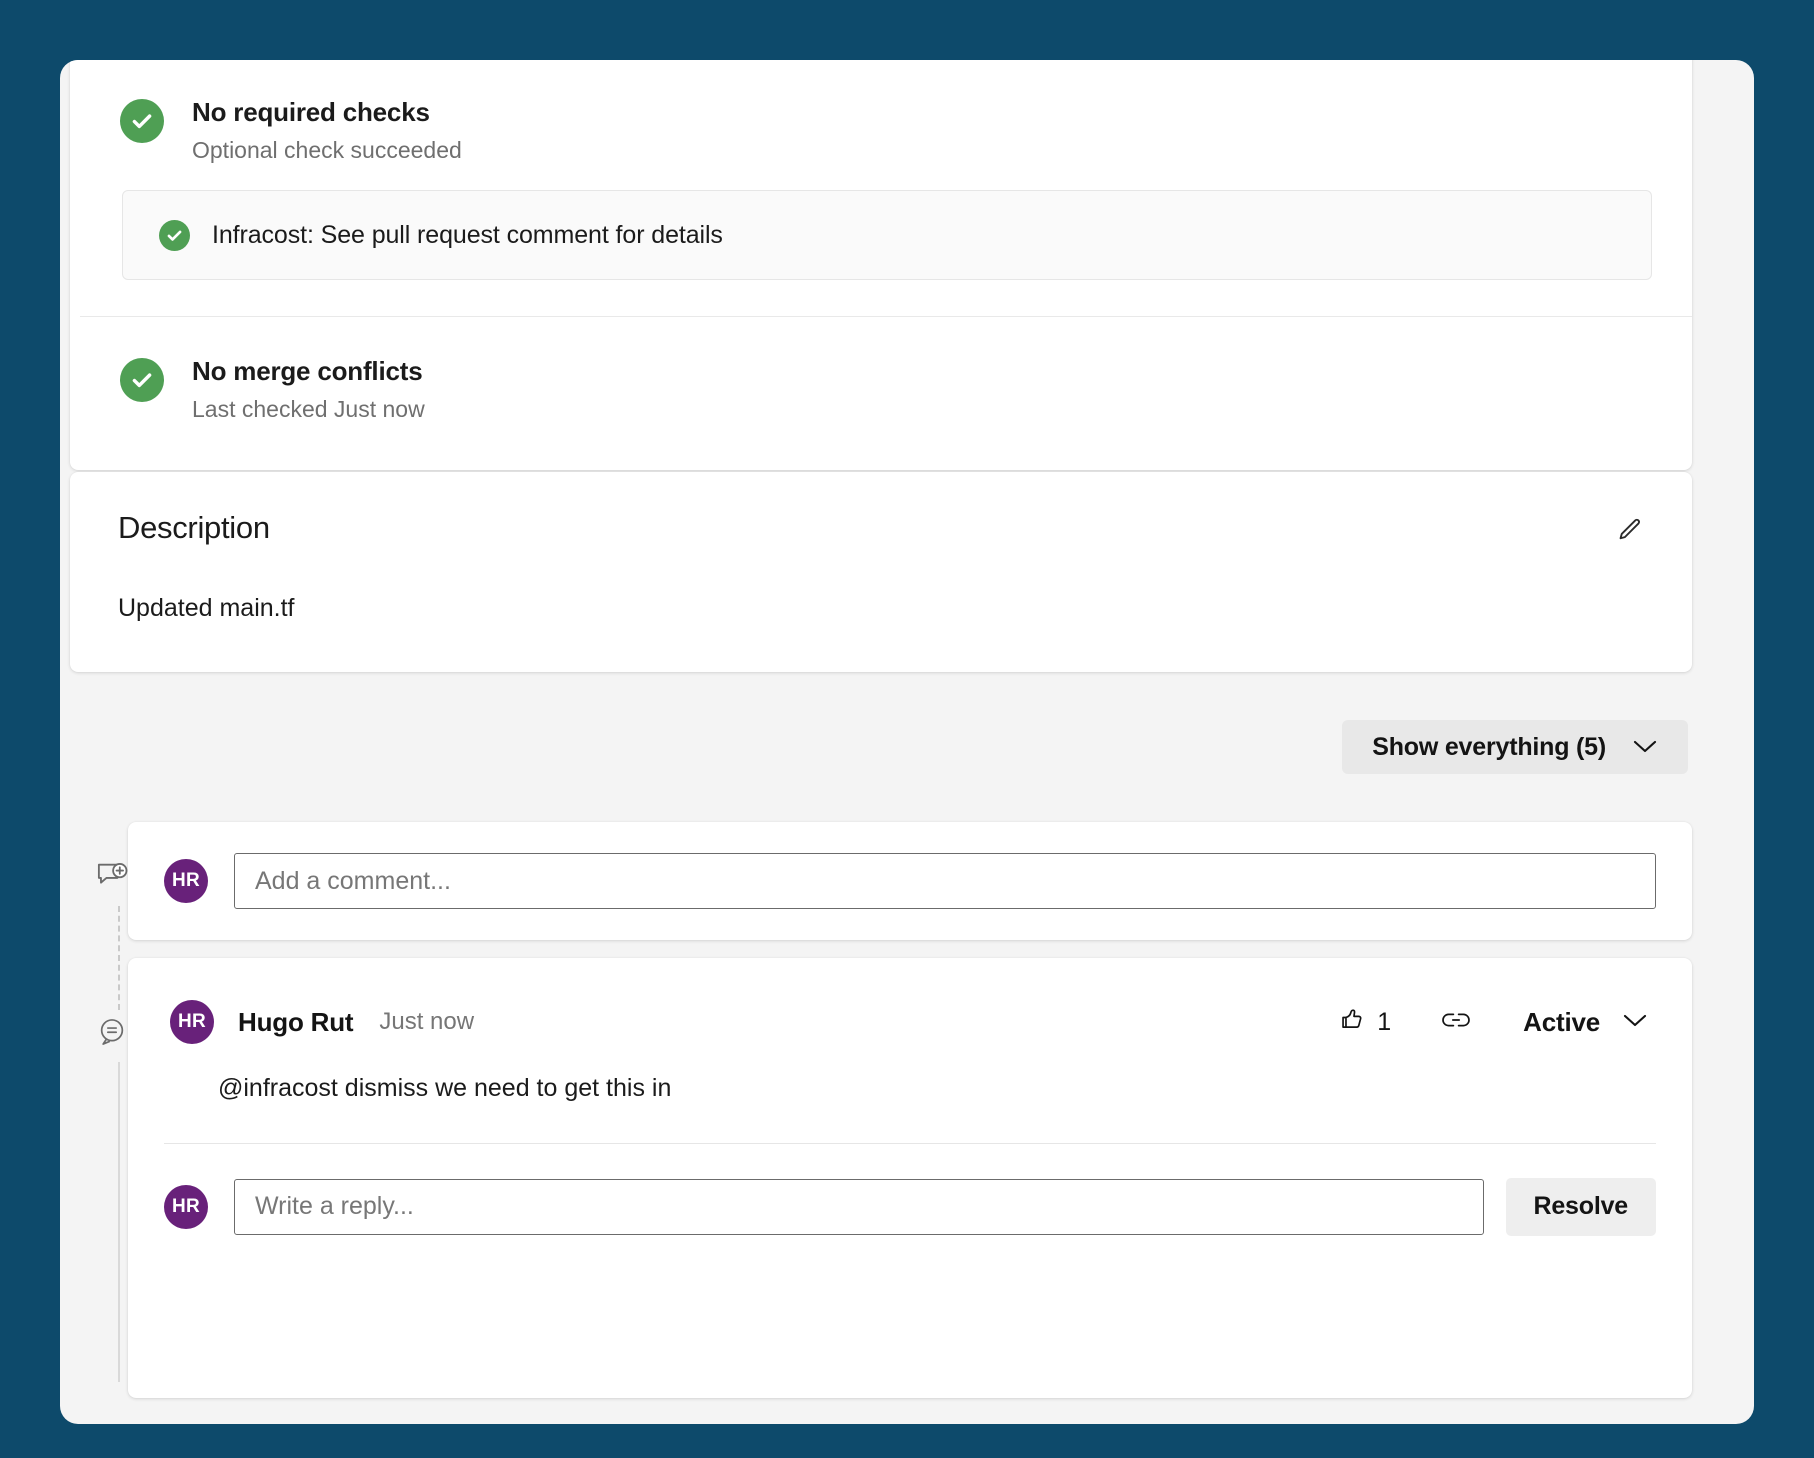 The height and width of the screenshot is (1458, 1814). Describe the element at coordinates (1580, 1206) in the screenshot. I see `resolve-button: Resolve` at that location.